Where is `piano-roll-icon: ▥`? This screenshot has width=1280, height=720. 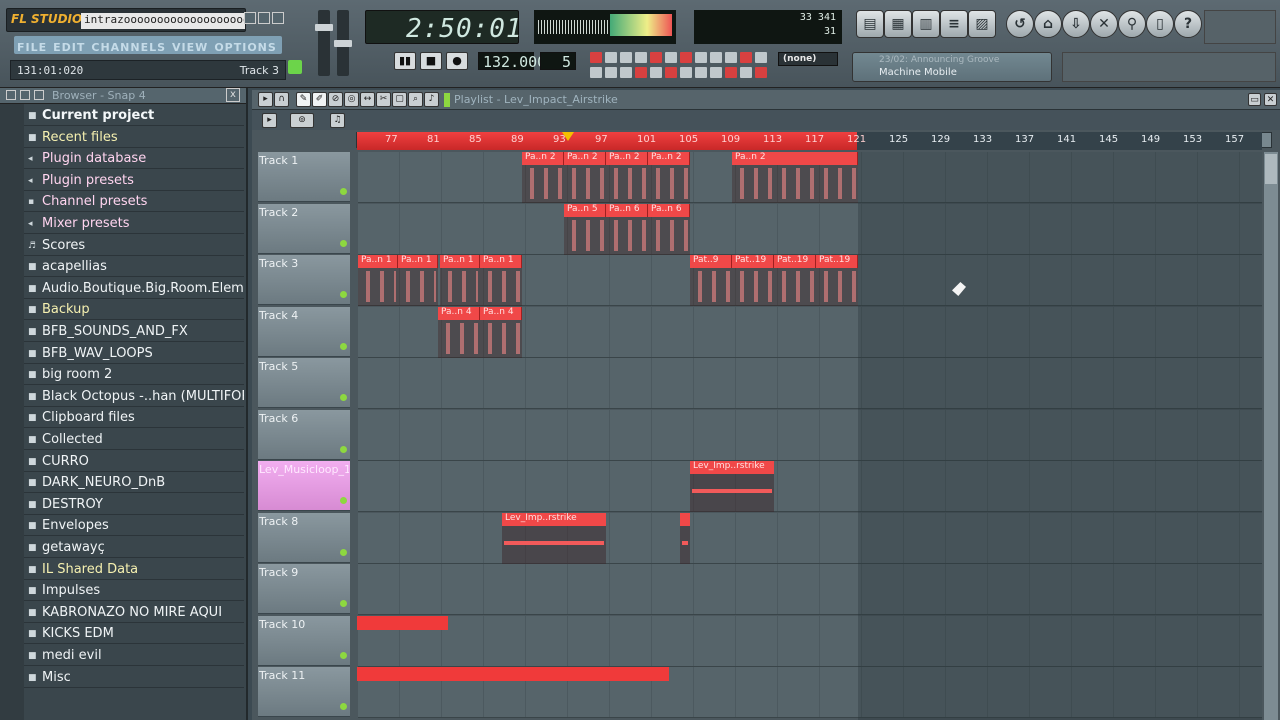 piano-roll-icon: ▥ is located at coordinates (926, 24).